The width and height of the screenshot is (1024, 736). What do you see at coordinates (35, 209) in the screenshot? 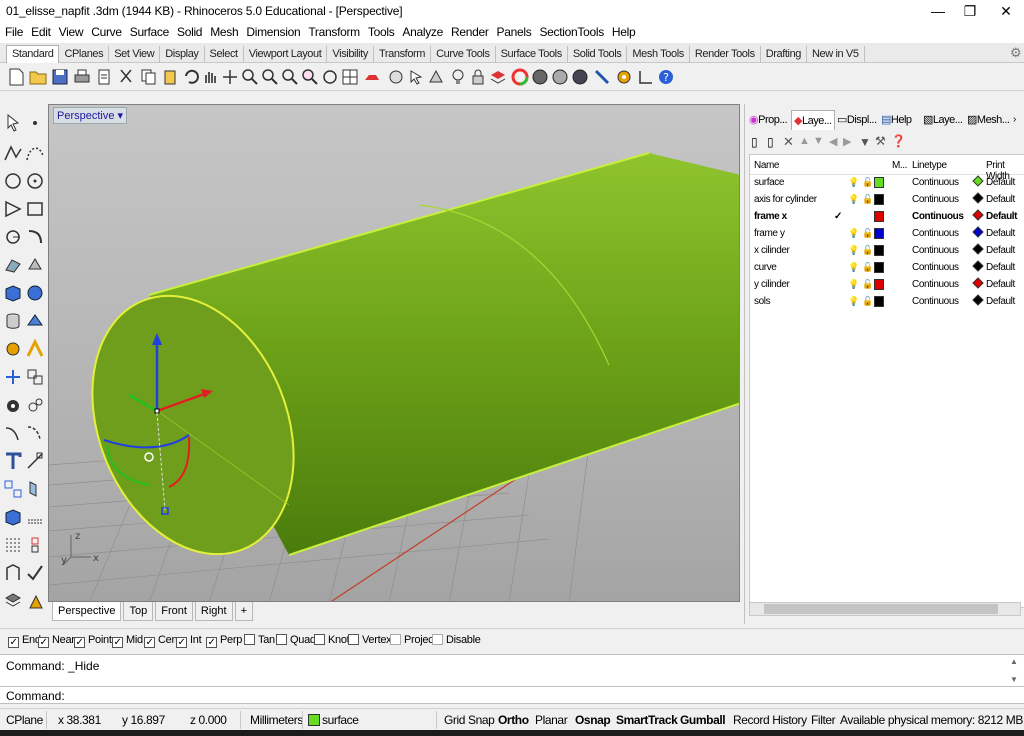
I see `rectangle-icon` at bounding box center [35, 209].